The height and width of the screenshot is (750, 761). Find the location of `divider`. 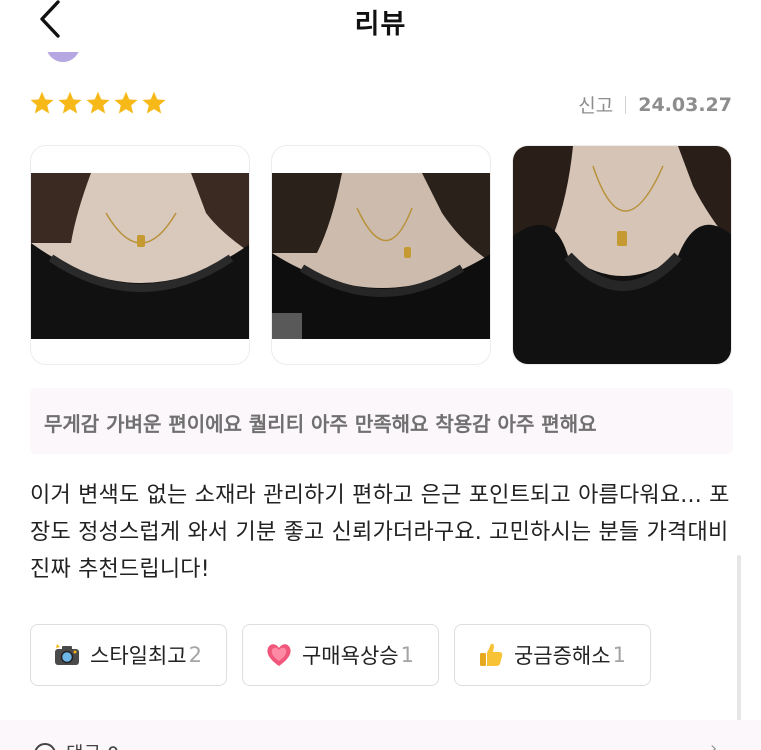

divider is located at coordinates (626, 104).